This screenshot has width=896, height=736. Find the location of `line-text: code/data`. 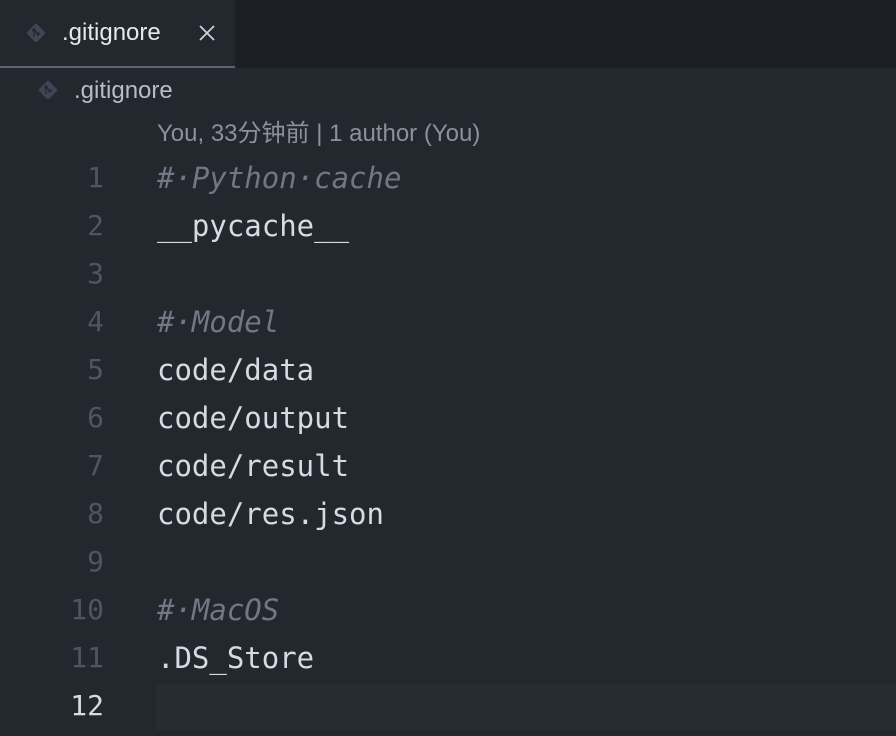

line-text: code/data is located at coordinates (235, 370).